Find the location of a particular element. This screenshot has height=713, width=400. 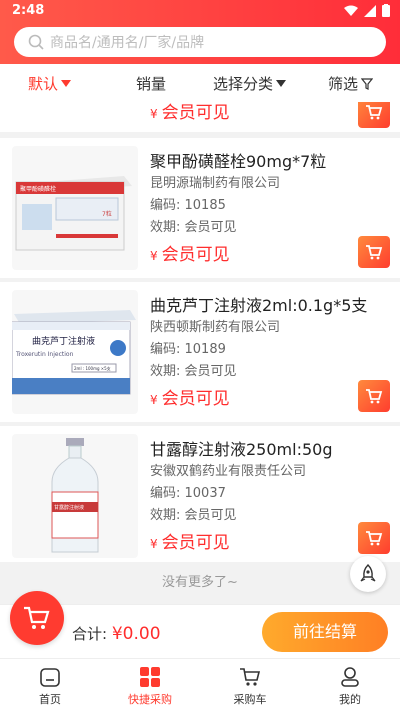

svg-text: 聚甲酚磺醛栓 is located at coordinates (38, 189).